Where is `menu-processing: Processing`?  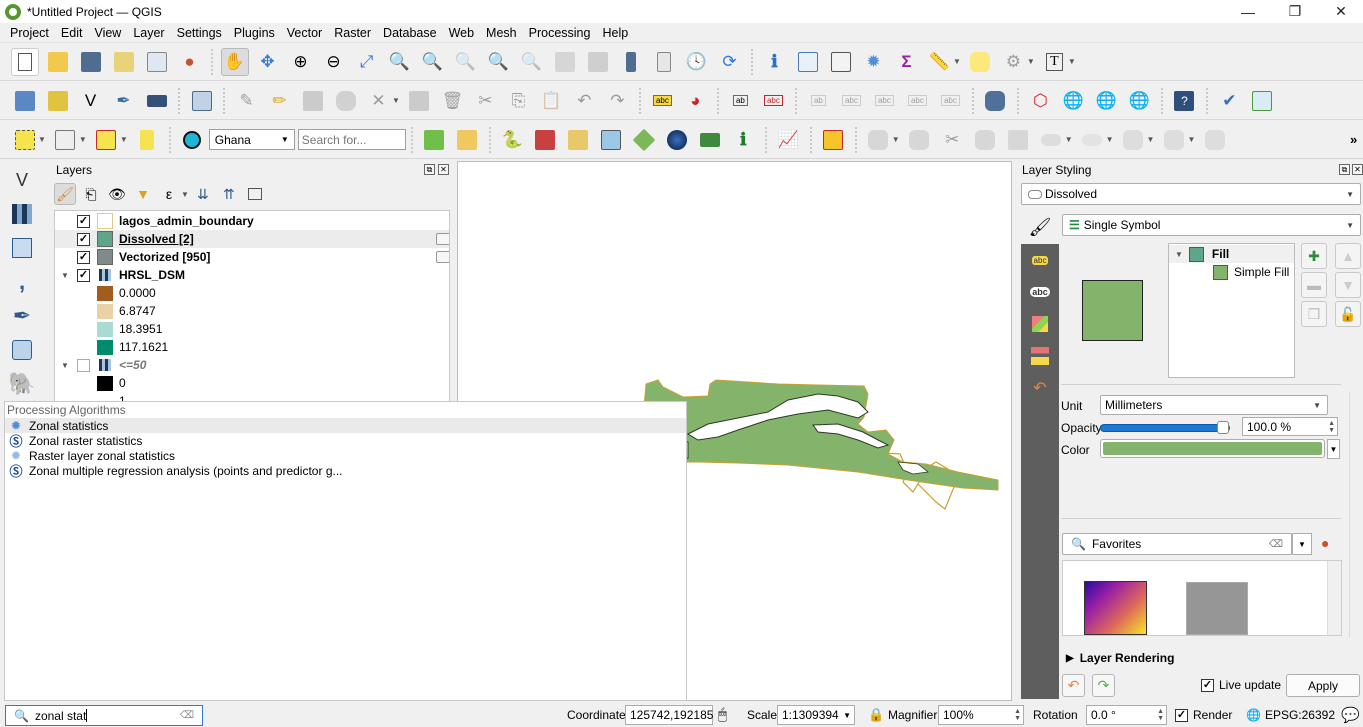 menu-processing: Processing is located at coordinates (560, 33).